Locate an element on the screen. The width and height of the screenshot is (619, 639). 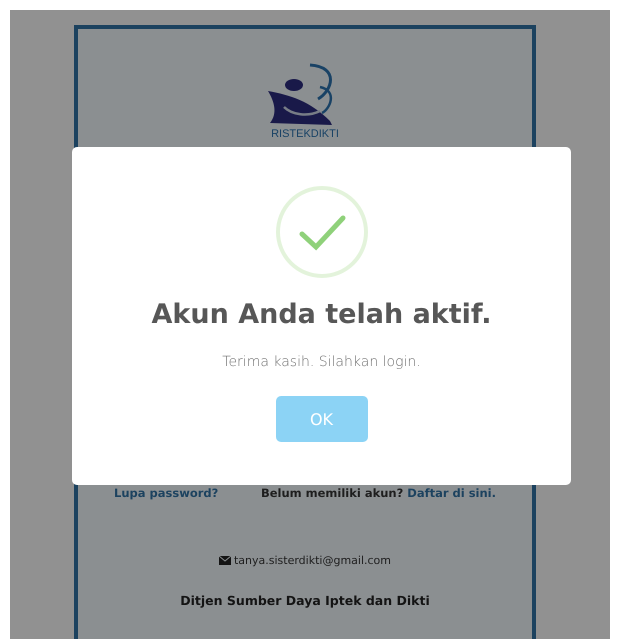
dialog-message: Terima kasih. Silahkan login. is located at coordinates (321, 362).